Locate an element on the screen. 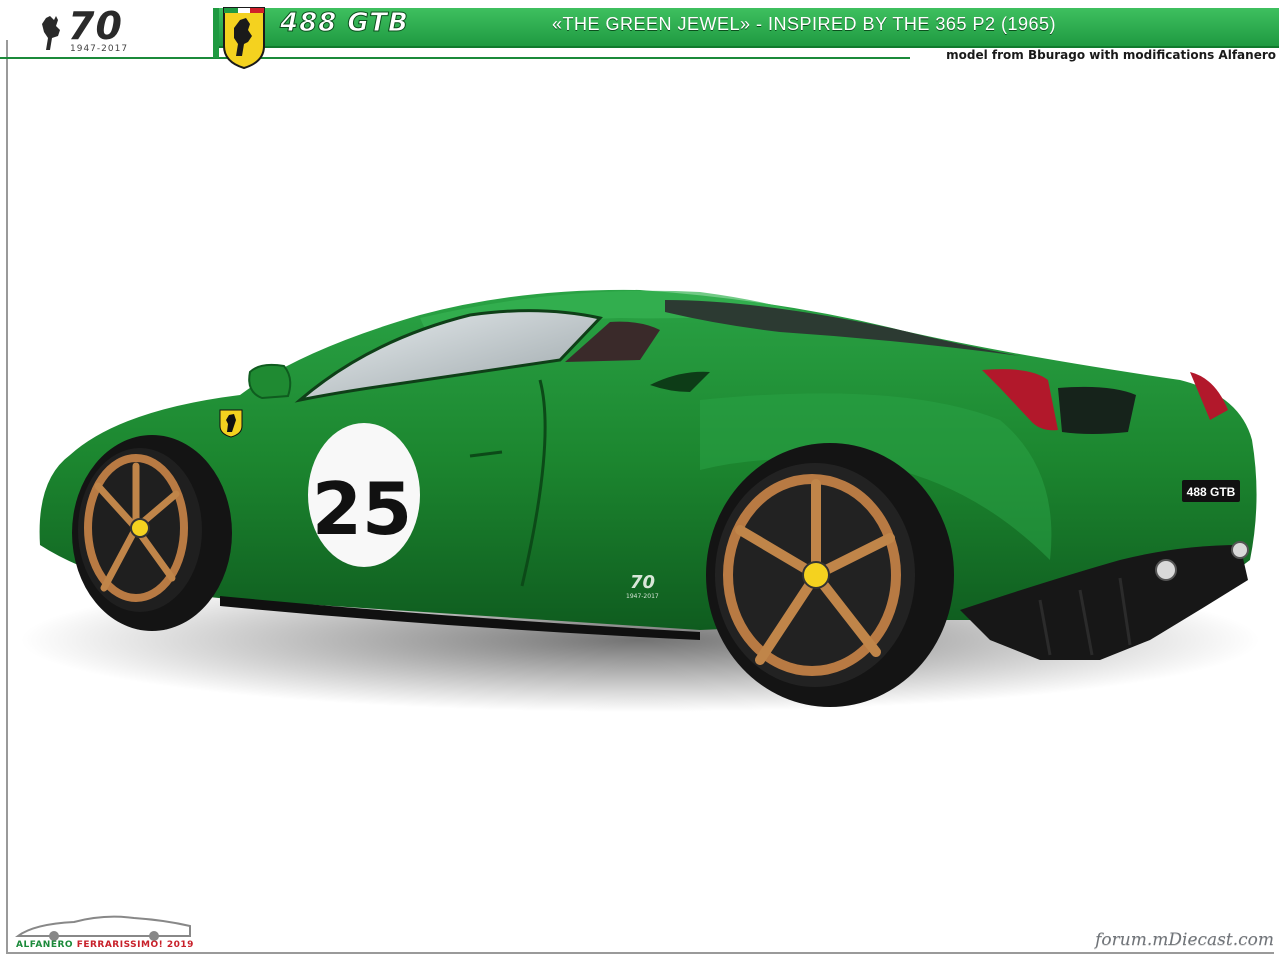 The image size is (1280, 960). author-signature-name: ALFANERO is located at coordinates (45, 945).